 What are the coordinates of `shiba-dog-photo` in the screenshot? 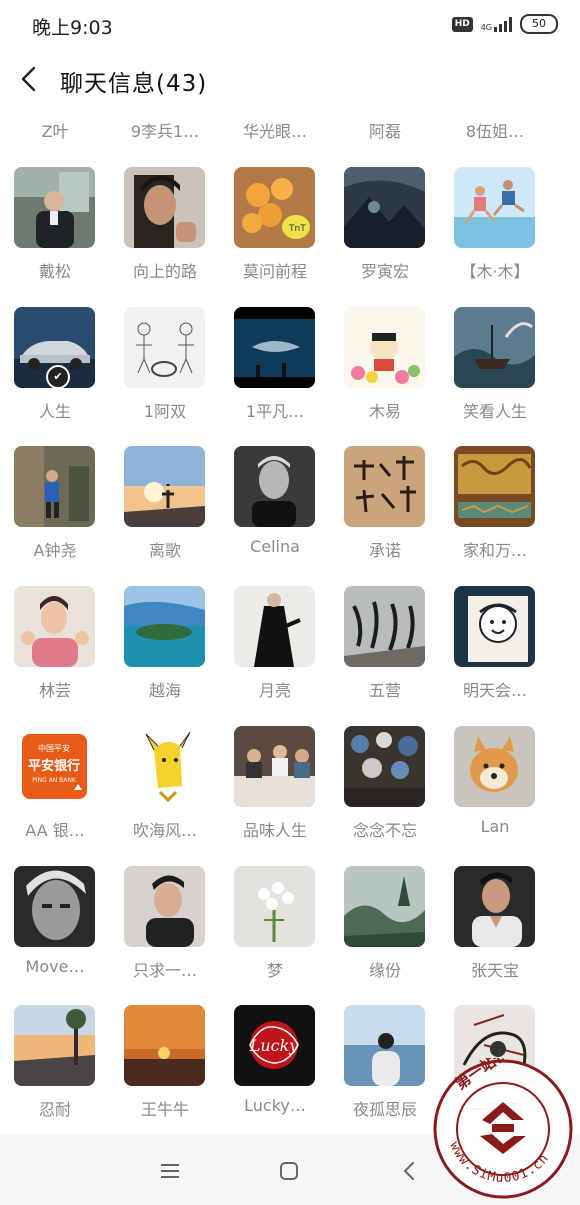 It's located at (494, 766).